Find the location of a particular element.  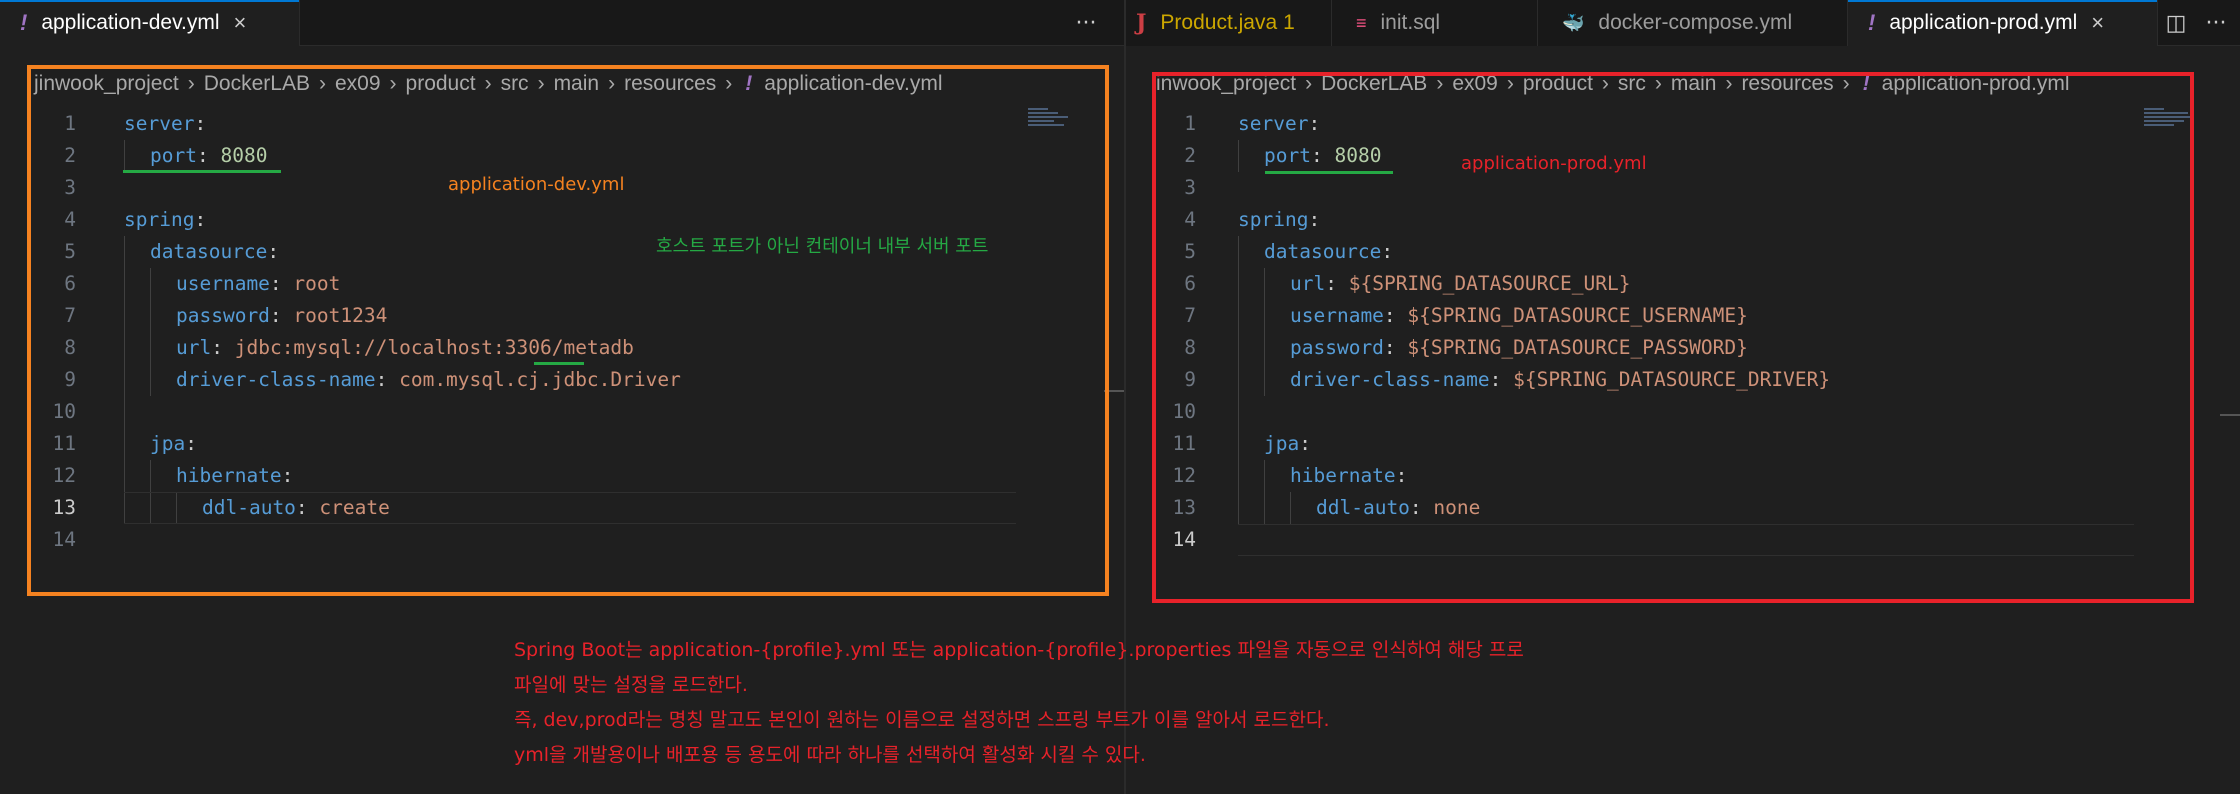

tab-init-sql: ≡ init.sql is located at coordinates (1435, 23).